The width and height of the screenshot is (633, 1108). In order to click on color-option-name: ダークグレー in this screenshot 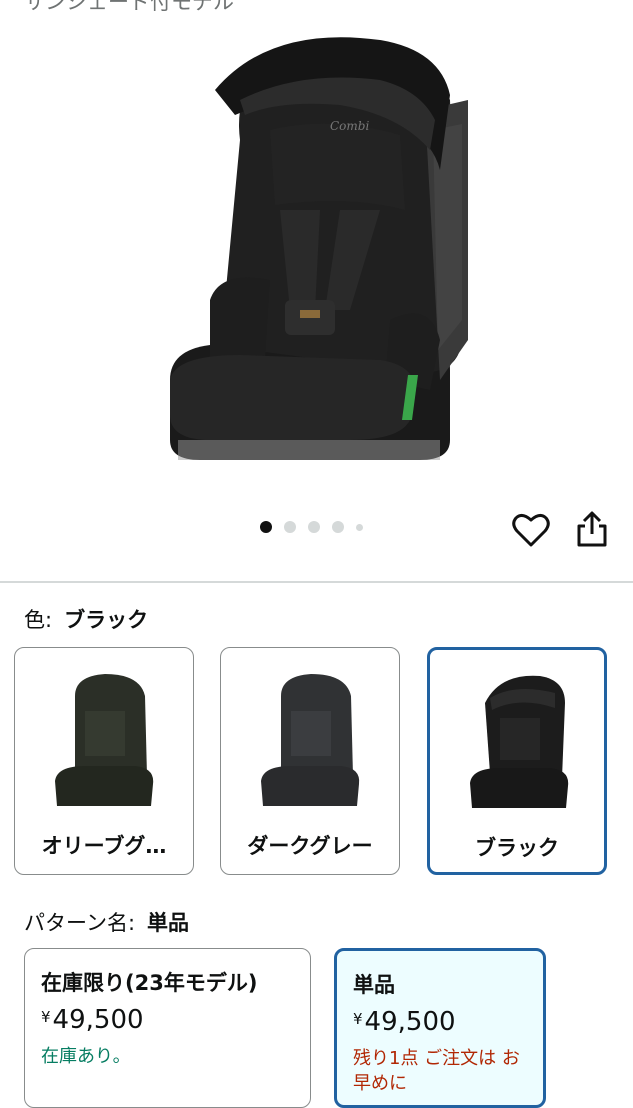, I will do `click(310, 846)`.